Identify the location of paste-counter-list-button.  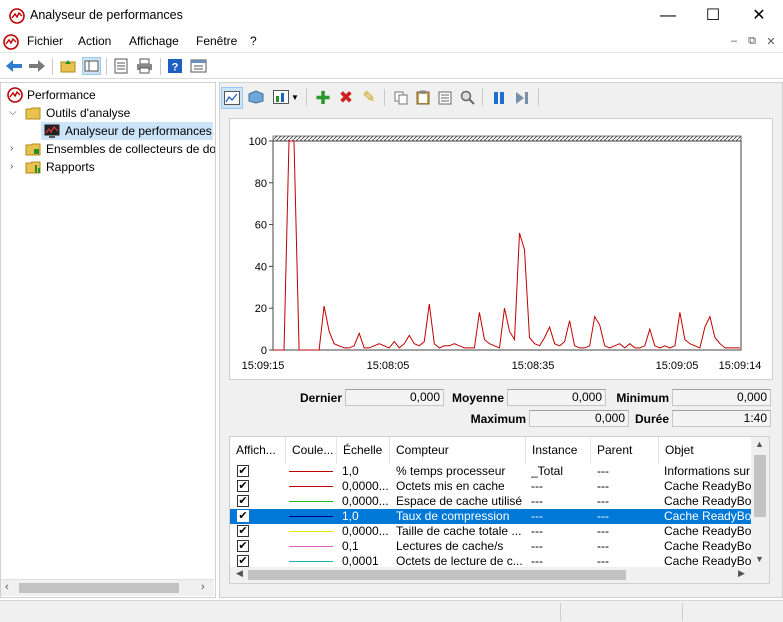
(423, 98).